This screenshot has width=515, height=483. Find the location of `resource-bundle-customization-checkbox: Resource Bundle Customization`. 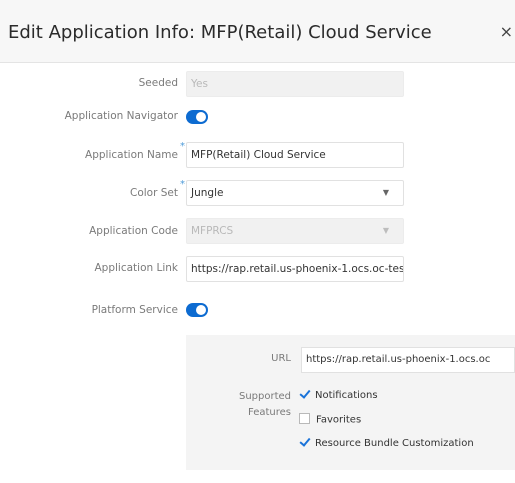

resource-bundle-customization-checkbox: Resource Bundle Customization is located at coordinates (386, 445).